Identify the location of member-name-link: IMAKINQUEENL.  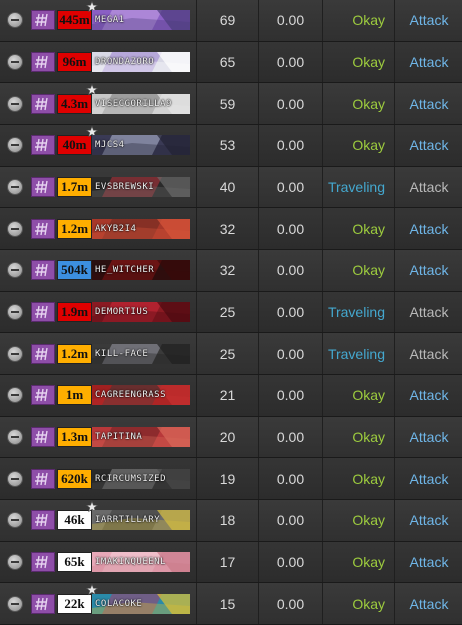
(141, 561).